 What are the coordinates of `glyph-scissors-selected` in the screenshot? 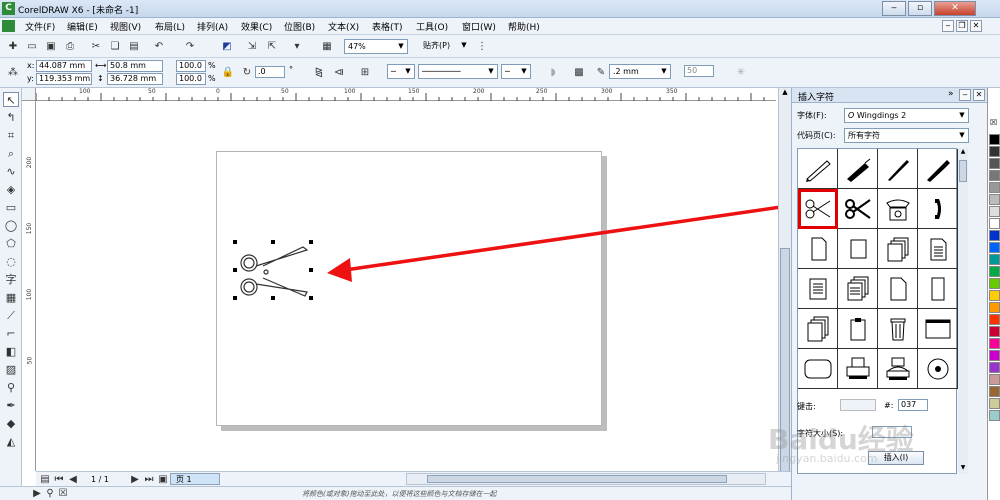 It's located at (818, 209).